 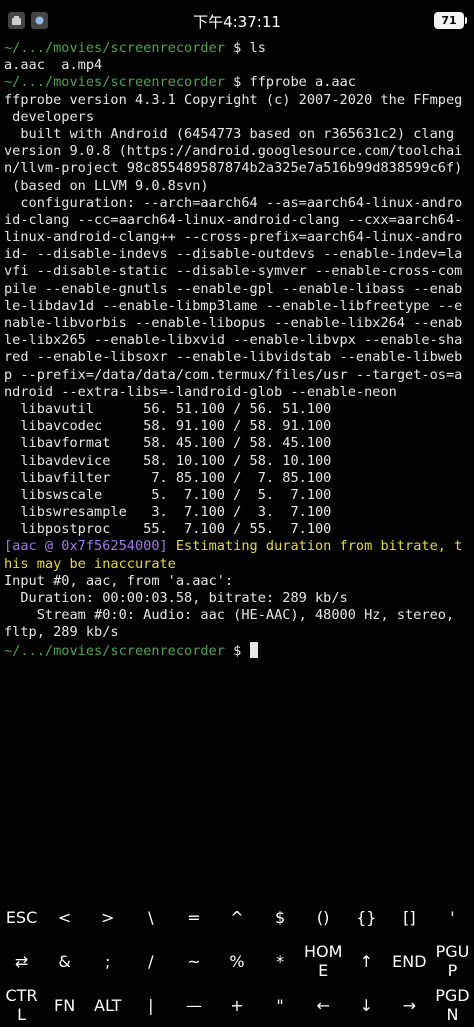 What do you see at coordinates (409, 1005) in the screenshot?
I see `arrow-right-key: →` at bounding box center [409, 1005].